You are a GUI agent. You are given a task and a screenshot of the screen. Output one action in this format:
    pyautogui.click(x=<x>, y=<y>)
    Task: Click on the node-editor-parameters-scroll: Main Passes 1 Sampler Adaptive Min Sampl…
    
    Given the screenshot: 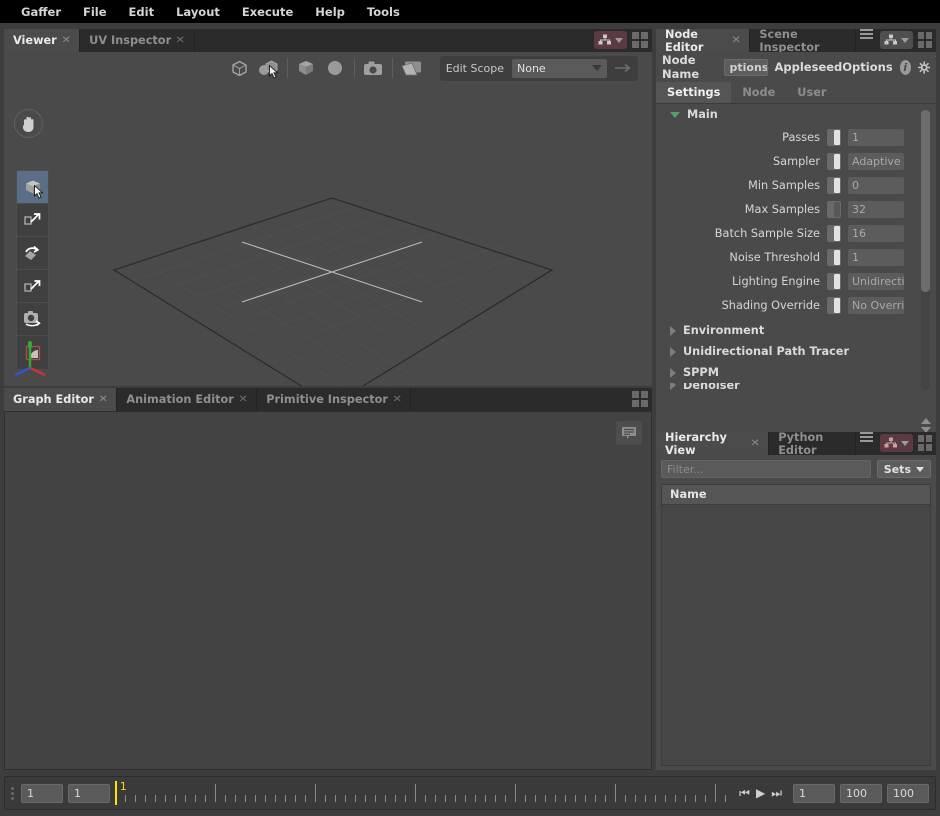 What is the action you would take?
    pyautogui.click(x=796, y=270)
    